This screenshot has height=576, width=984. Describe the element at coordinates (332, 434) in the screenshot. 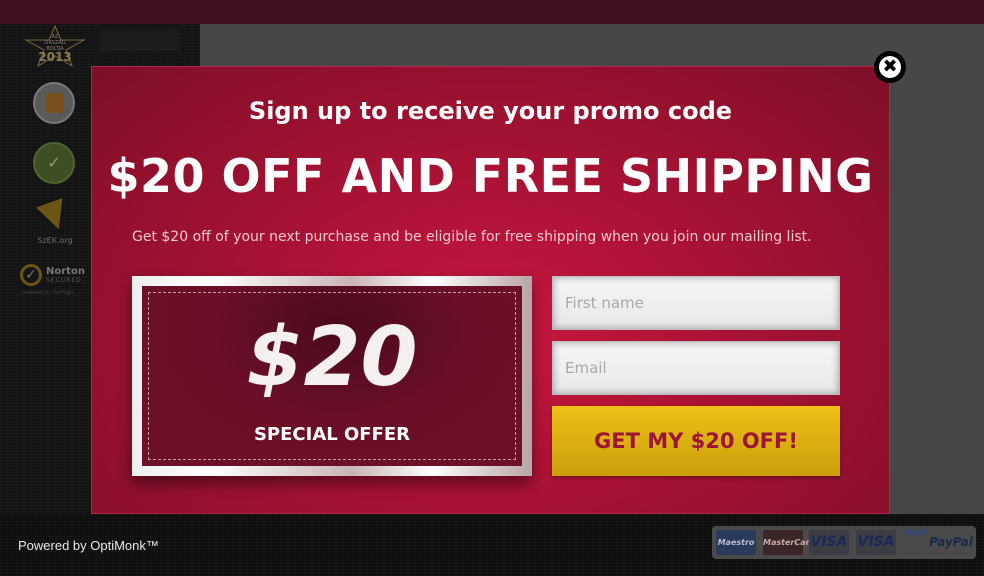

I see `coupon-label: SPECIAL OFFER` at that location.